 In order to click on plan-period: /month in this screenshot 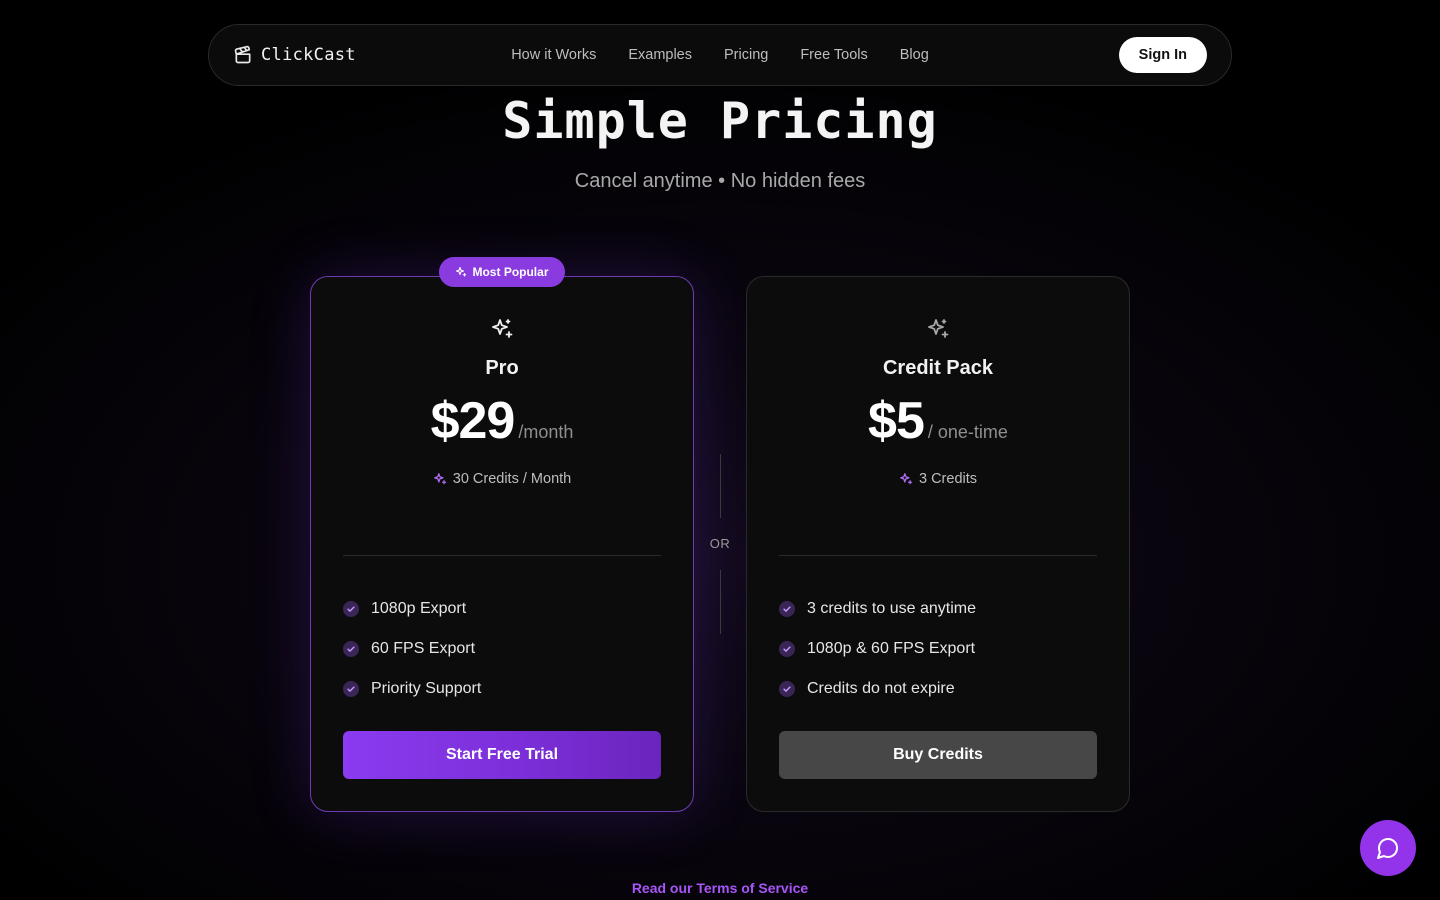, I will do `click(546, 432)`.